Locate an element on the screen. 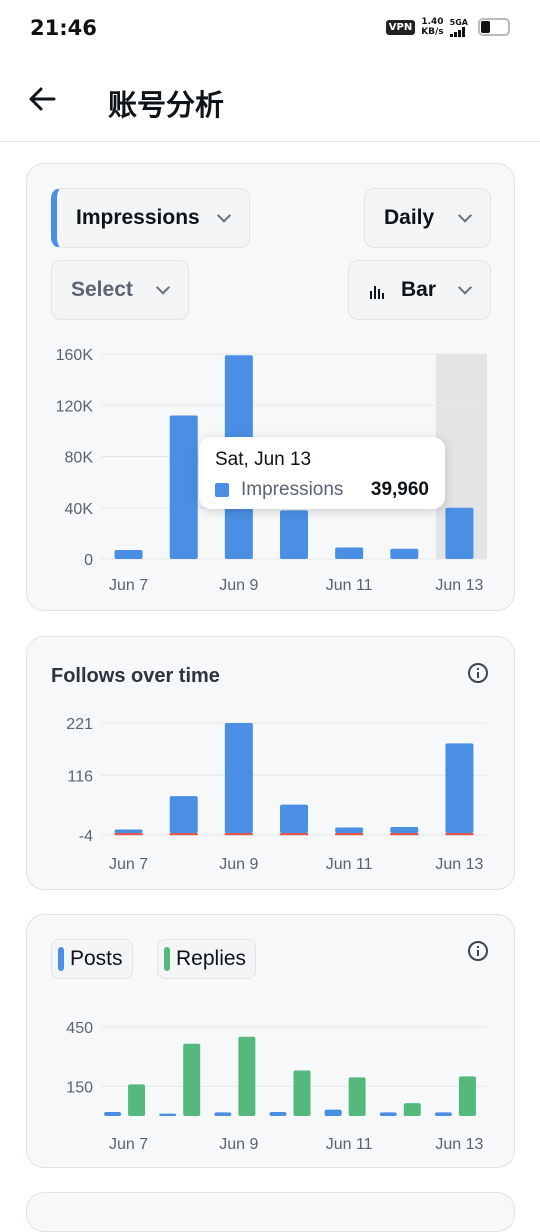  page-header: 账号分析 is located at coordinates (270, 100).